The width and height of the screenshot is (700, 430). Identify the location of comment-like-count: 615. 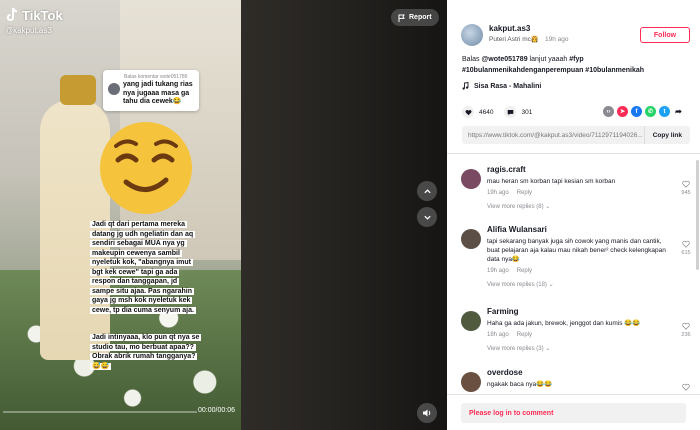
(686, 253).